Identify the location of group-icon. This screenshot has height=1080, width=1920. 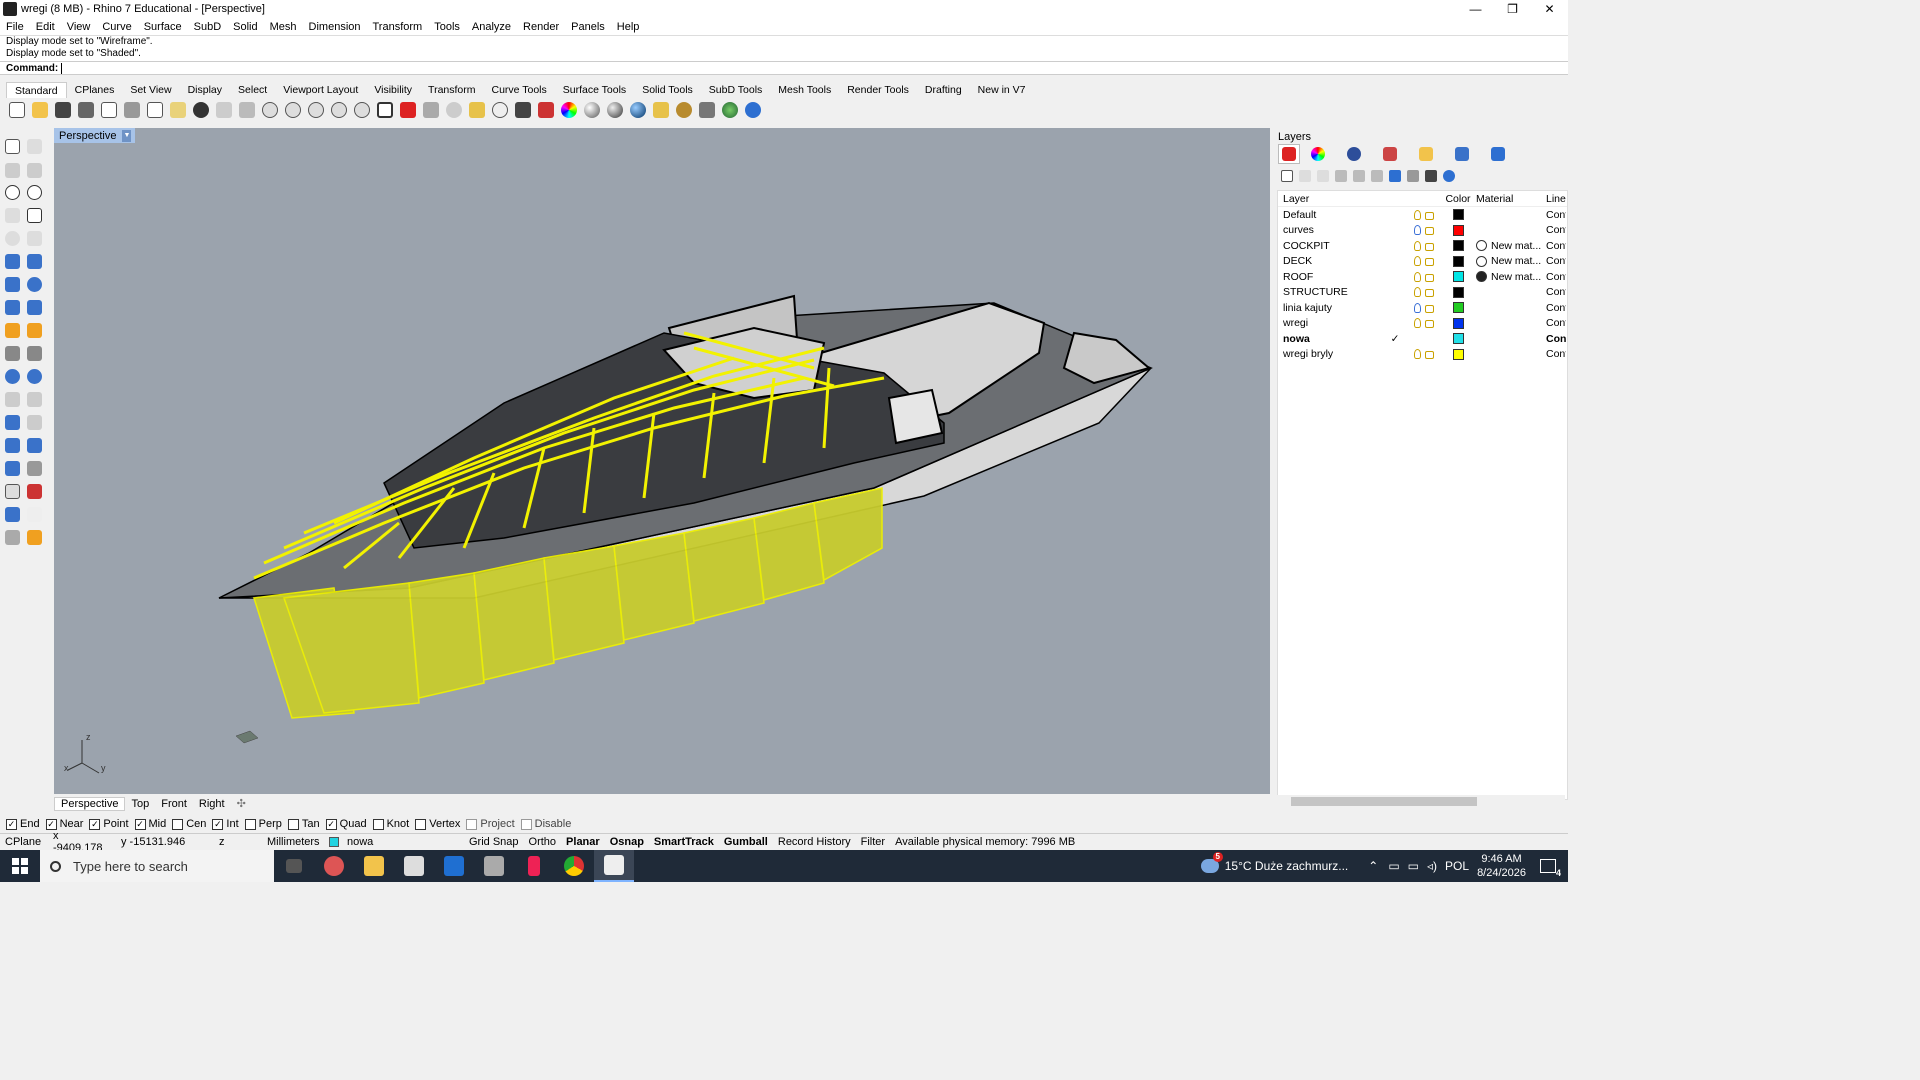
(12, 376).